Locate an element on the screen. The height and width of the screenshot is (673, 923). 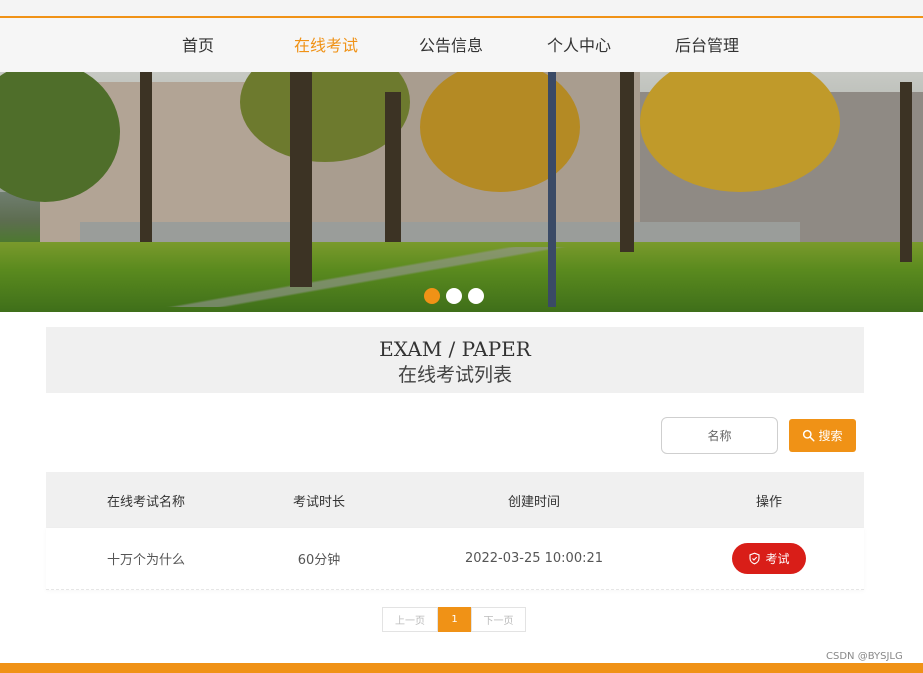
search-icon is located at coordinates (809, 435).